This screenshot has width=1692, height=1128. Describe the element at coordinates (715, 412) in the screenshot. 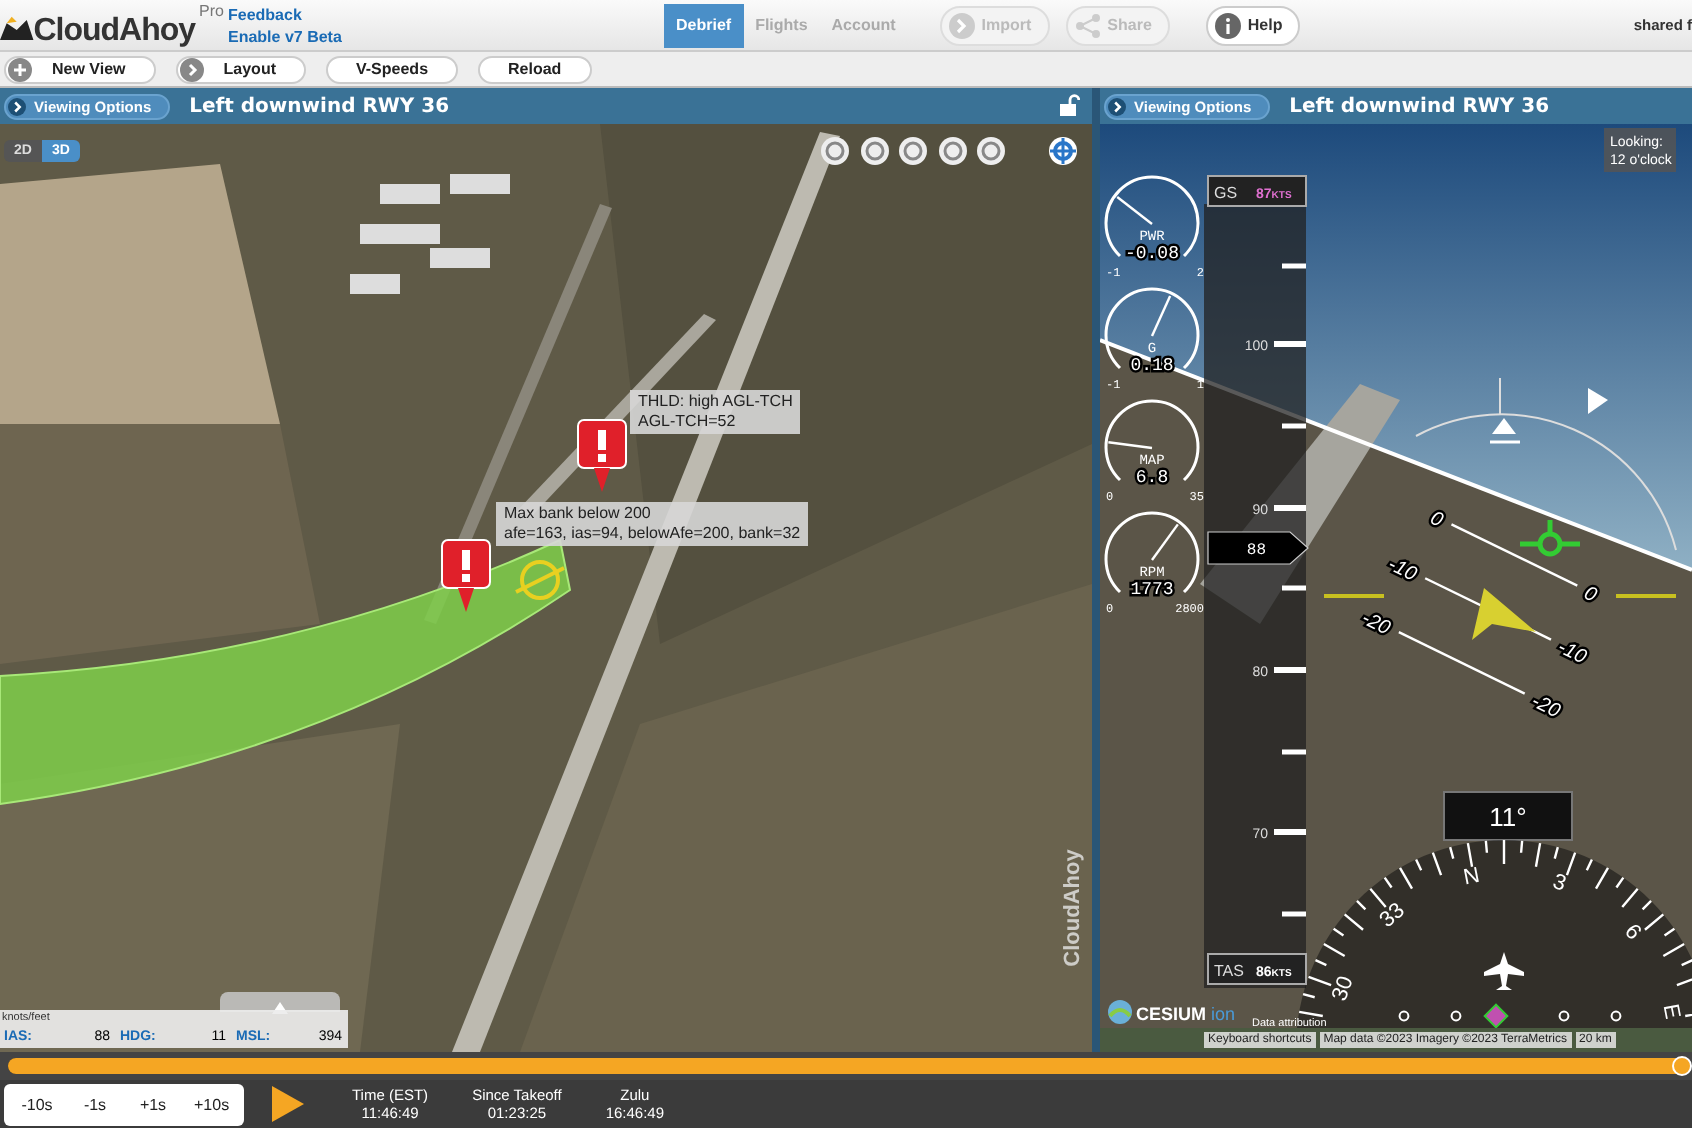

I see `alert-callout: THLD: high AGL-TCH AGL-TCH=52` at that location.